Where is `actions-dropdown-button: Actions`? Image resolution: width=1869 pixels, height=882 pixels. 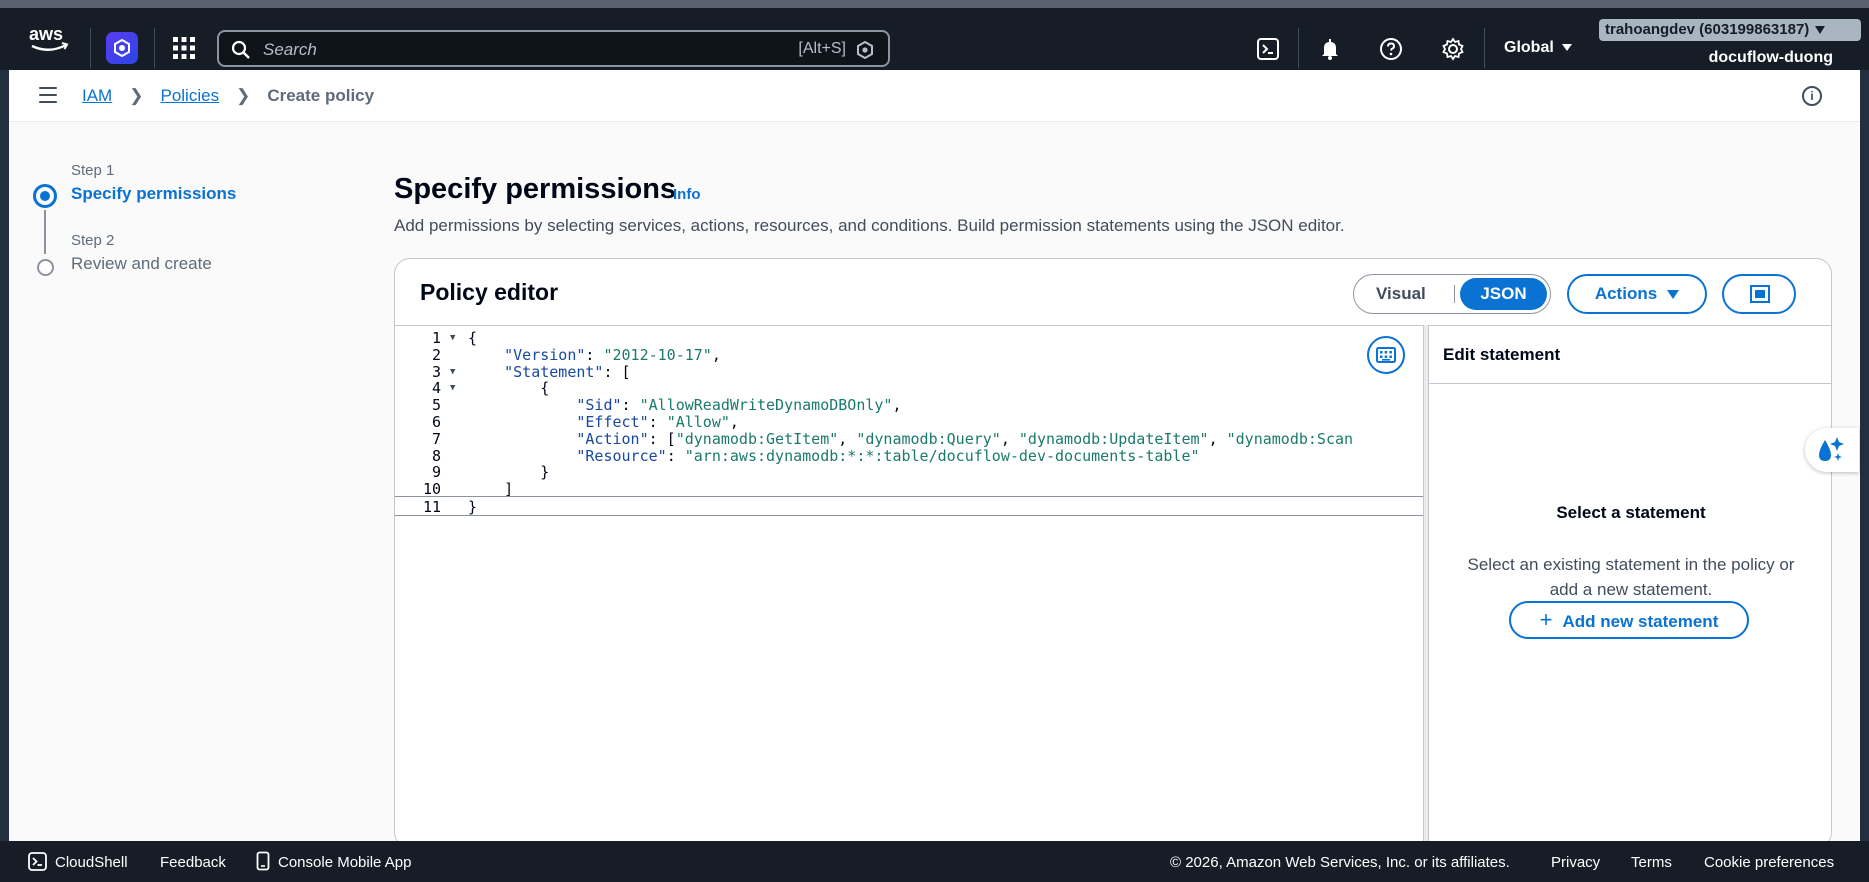
actions-dropdown-button: Actions is located at coordinates (1637, 294).